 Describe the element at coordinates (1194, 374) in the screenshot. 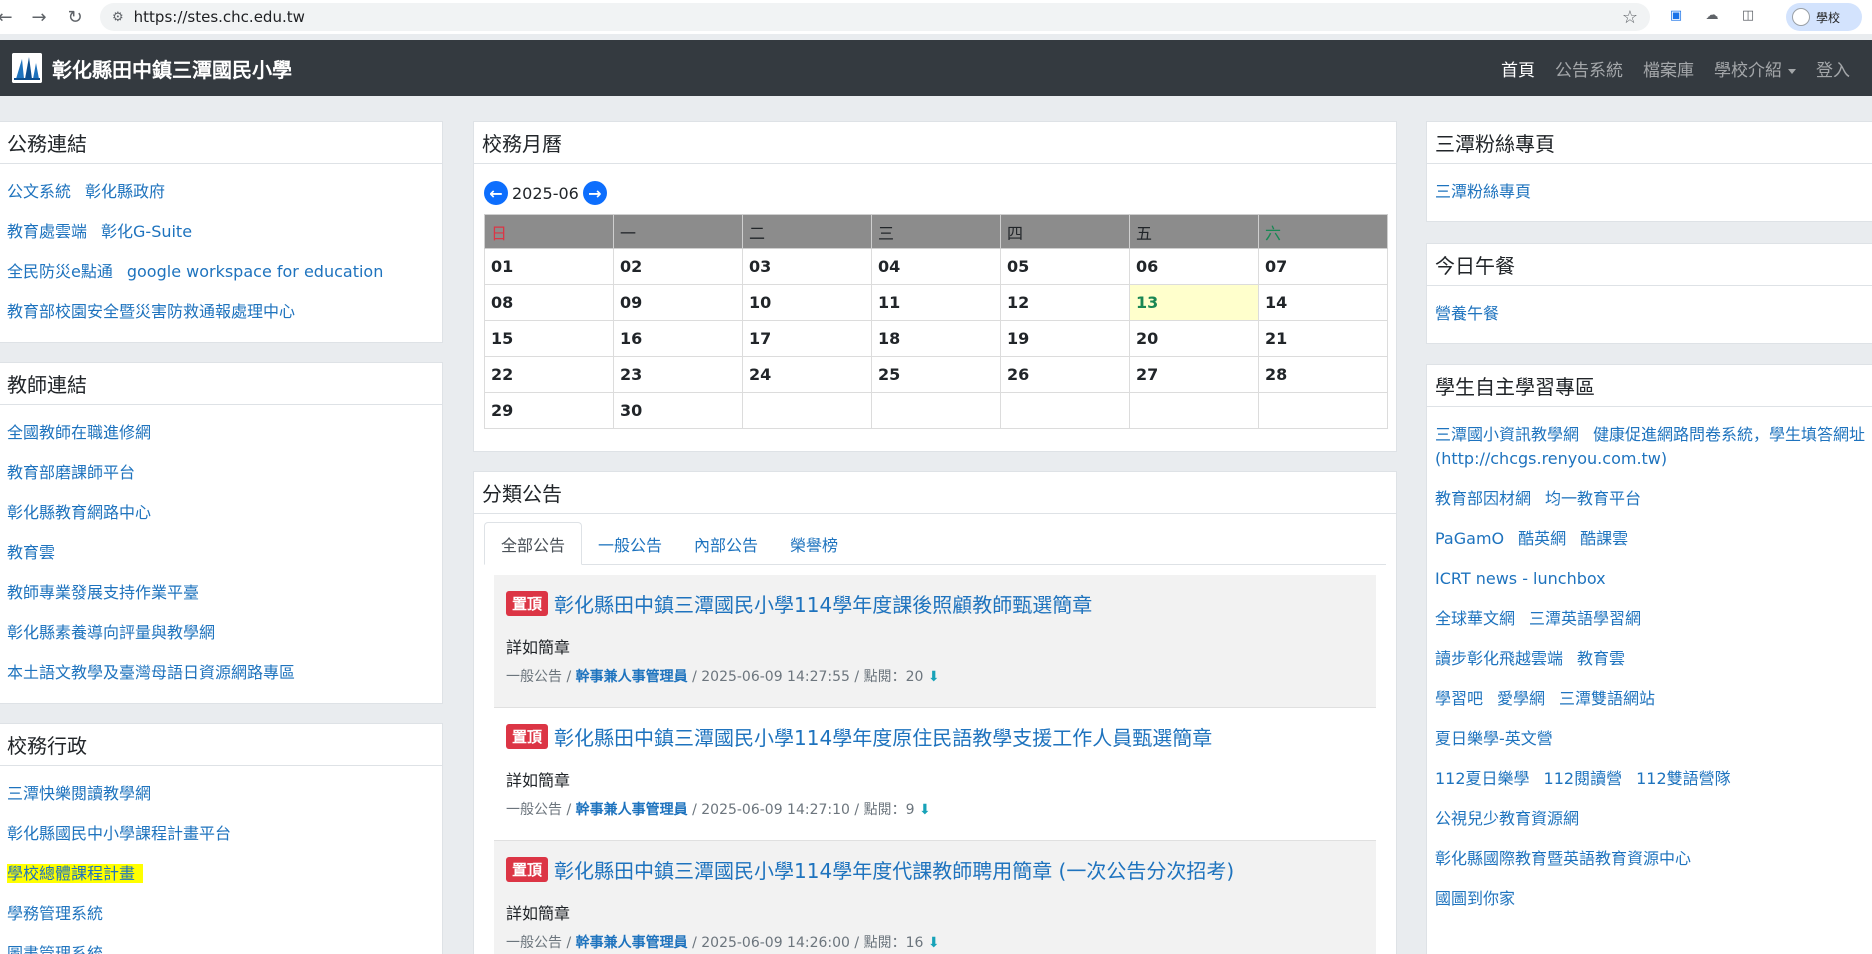

I see `calendar-day: 27` at that location.